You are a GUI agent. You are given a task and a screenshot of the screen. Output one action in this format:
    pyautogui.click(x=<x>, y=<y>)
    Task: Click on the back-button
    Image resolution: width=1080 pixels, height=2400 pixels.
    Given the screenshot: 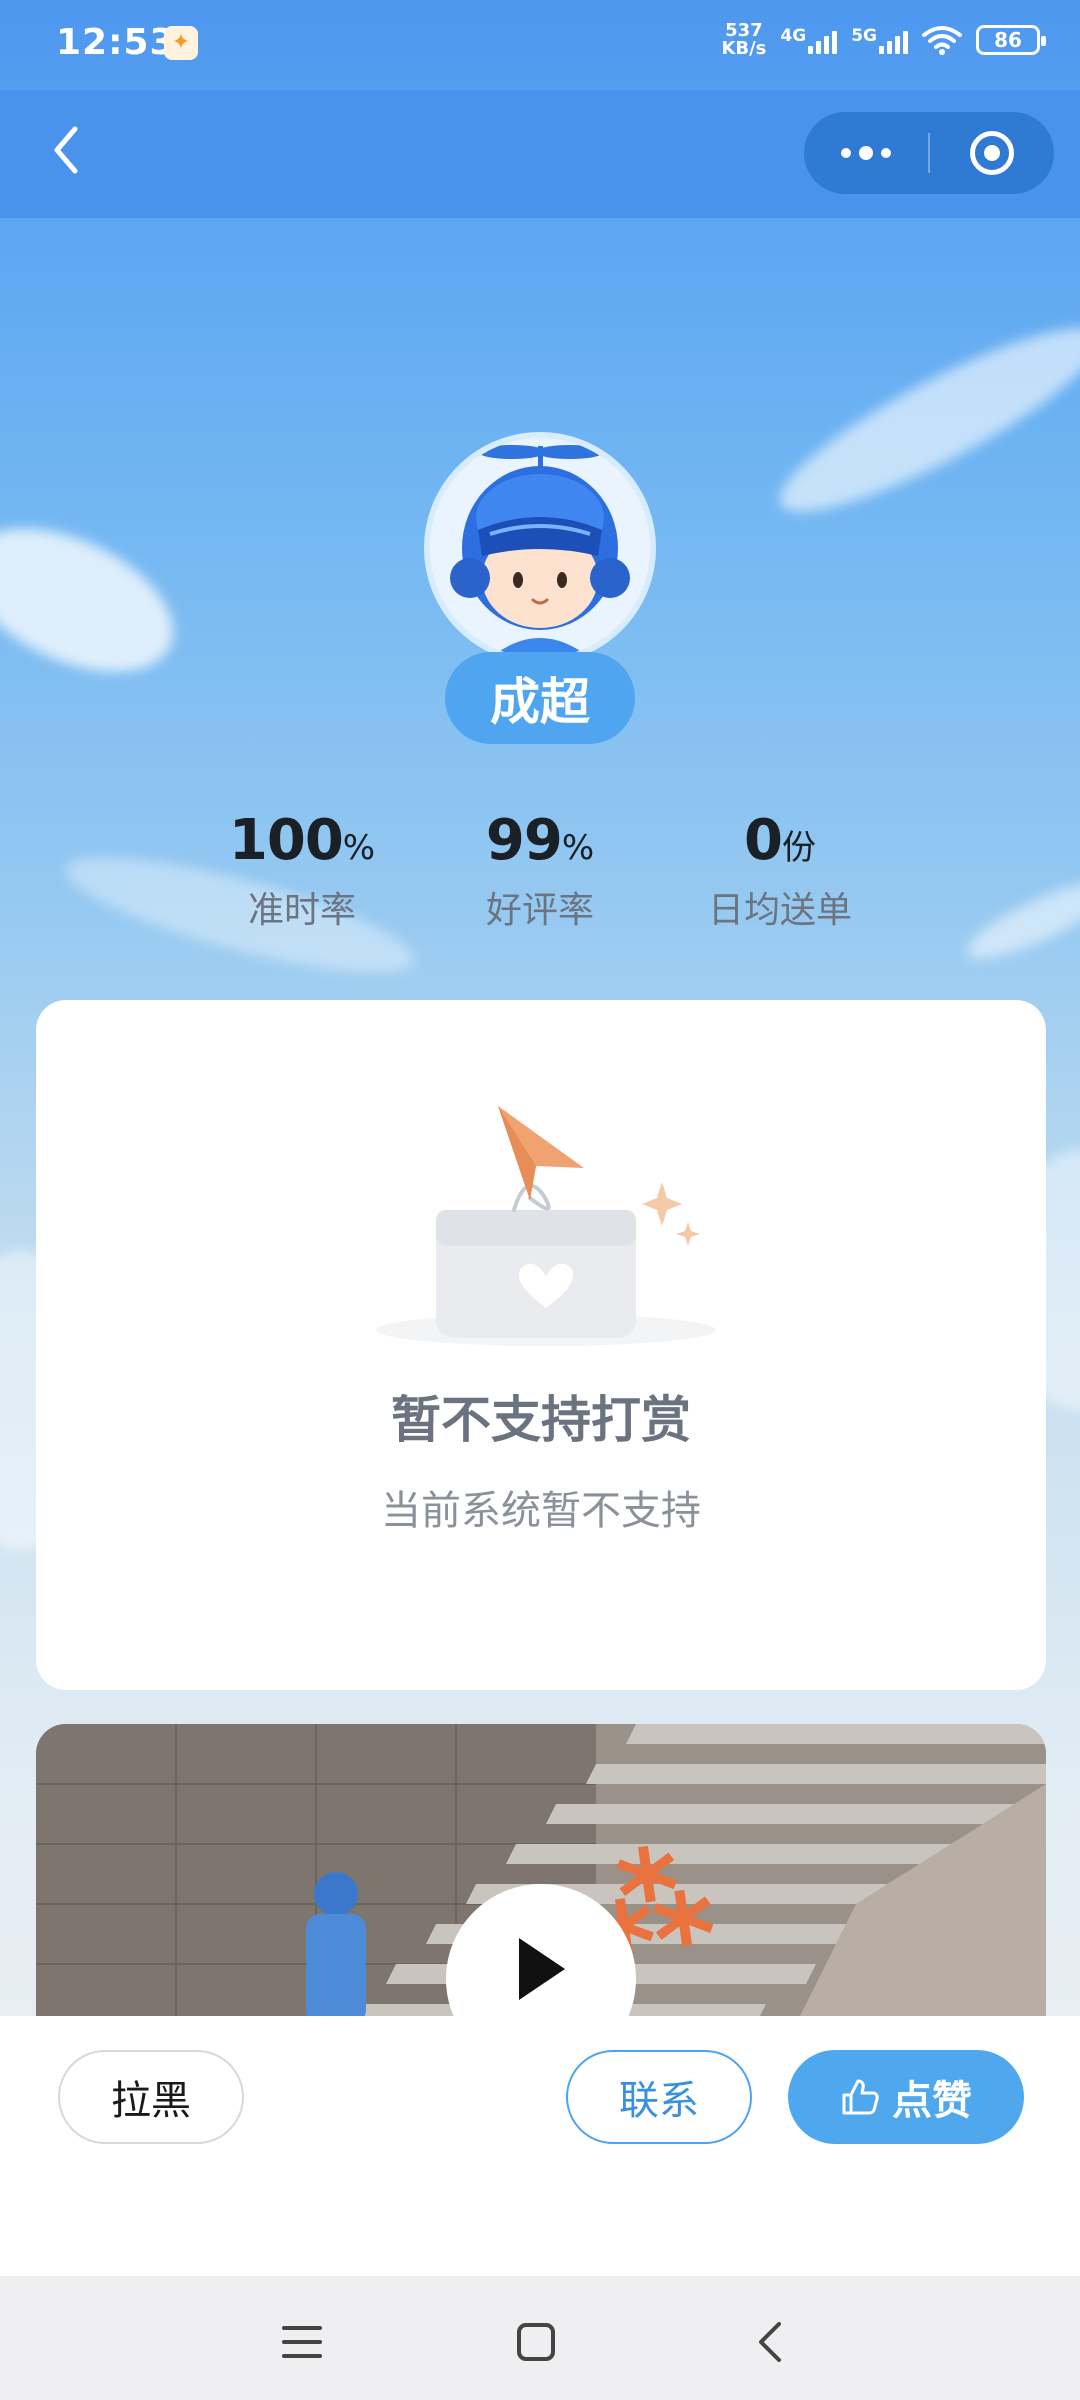 What is the action you would take?
    pyautogui.click(x=66, y=150)
    